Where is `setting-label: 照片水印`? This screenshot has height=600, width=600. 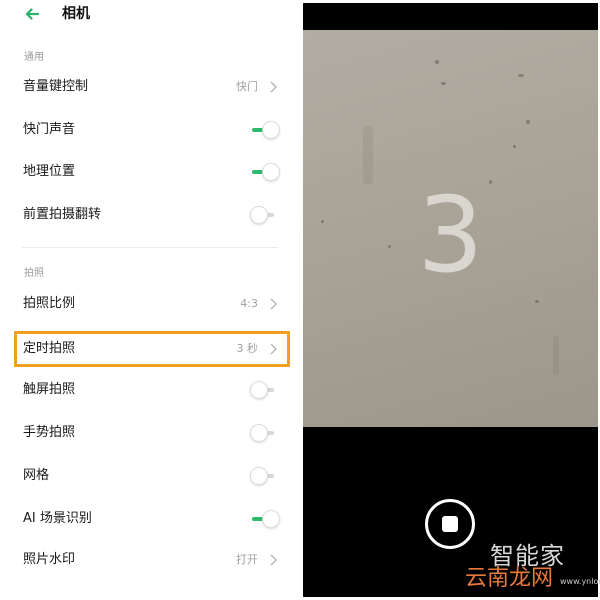
setting-label: 照片水印 is located at coordinates (49, 559).